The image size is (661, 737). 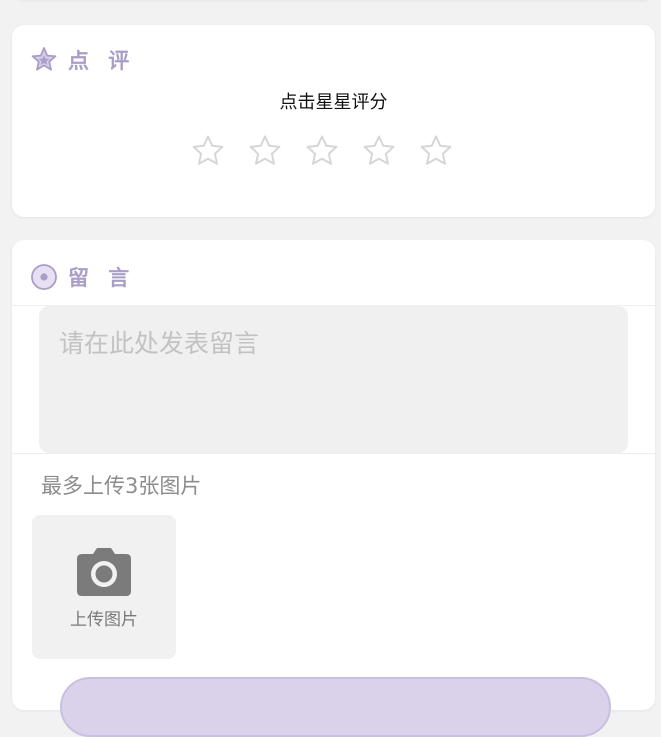 I want to click on star-2-icon, so click(x=265, y=151).